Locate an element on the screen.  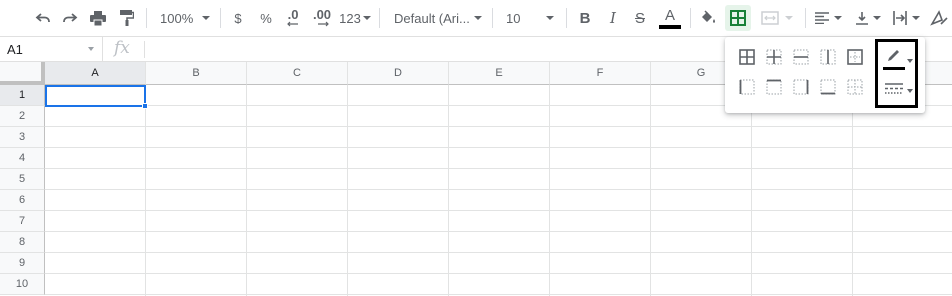
arrow-right-icon is located at coordinates (323, 24).